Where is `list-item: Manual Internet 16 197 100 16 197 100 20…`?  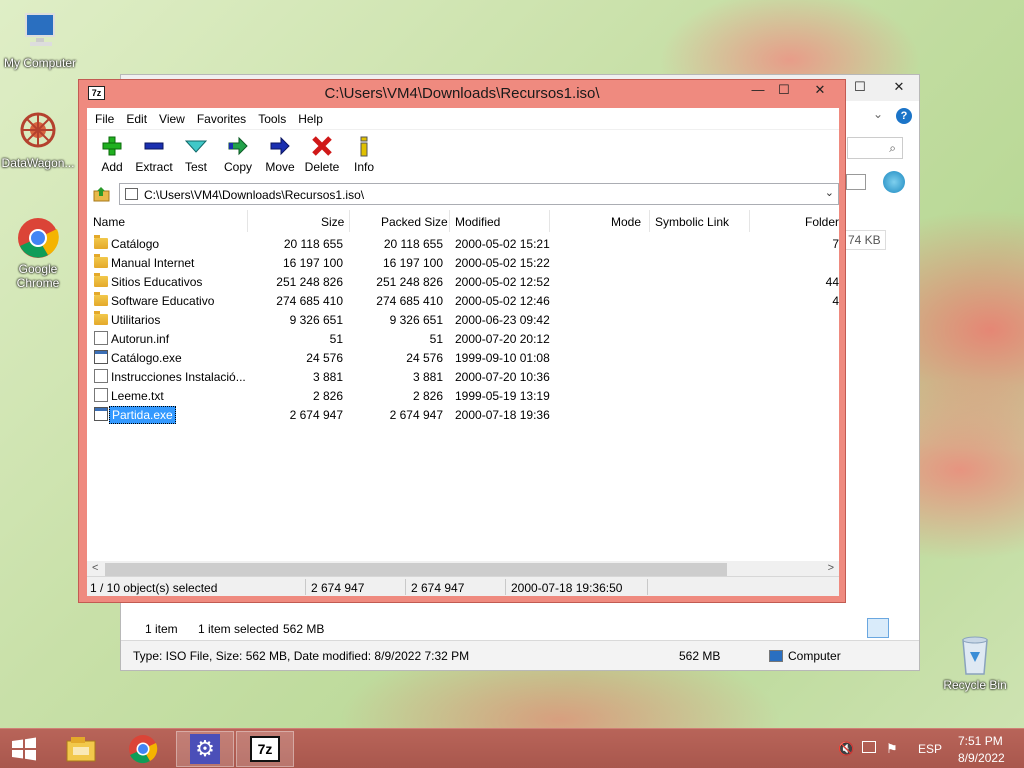
list-item: Manual Internet 16 197 100 16 197 100 20… is located at coordinates (463, 262).